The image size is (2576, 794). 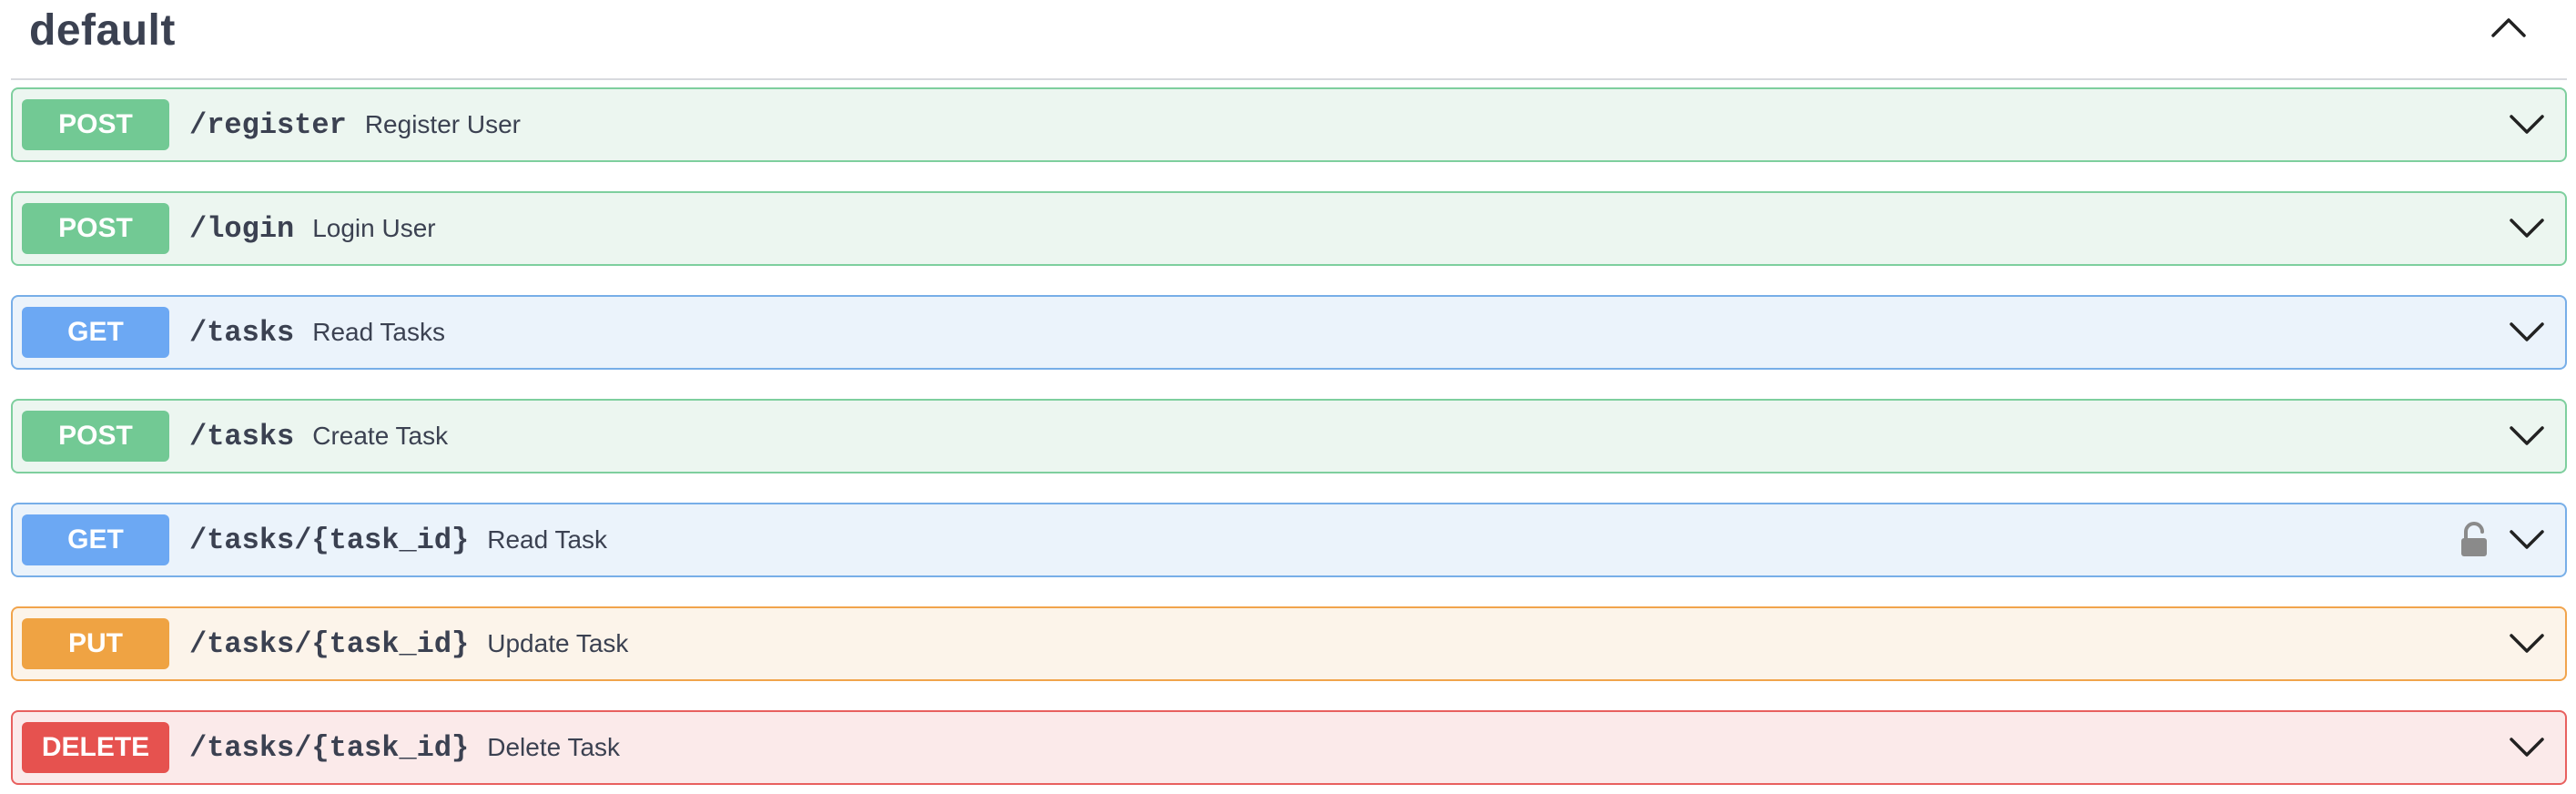 I want to click on operation-path: /register, so click(x=268, y=124).